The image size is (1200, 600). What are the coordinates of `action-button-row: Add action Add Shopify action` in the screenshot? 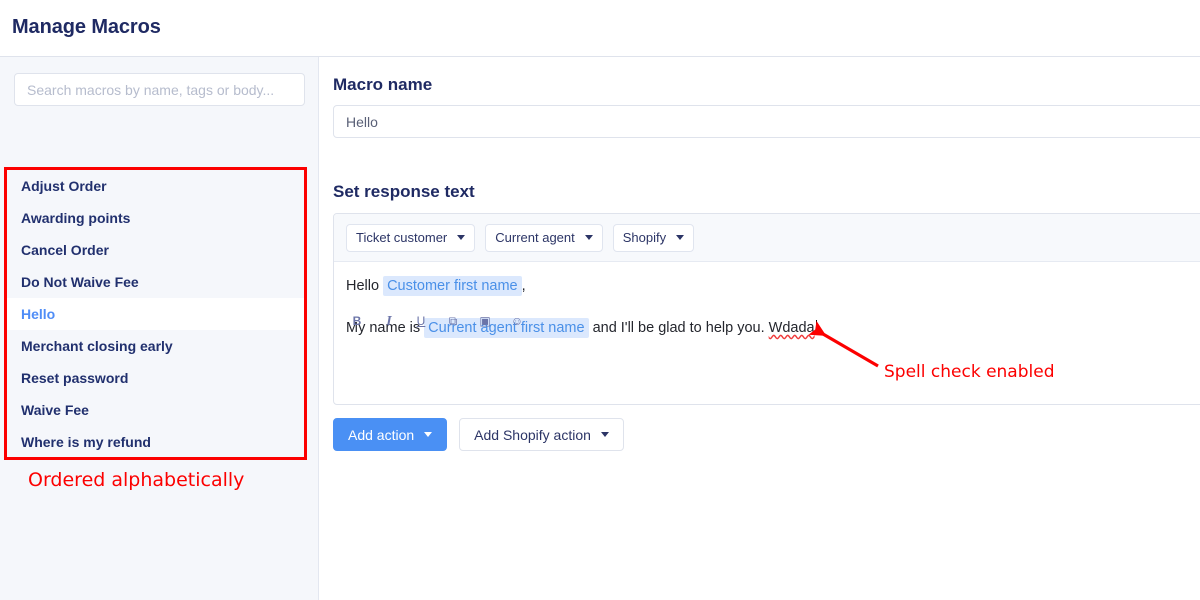 It's located at (478, 434).